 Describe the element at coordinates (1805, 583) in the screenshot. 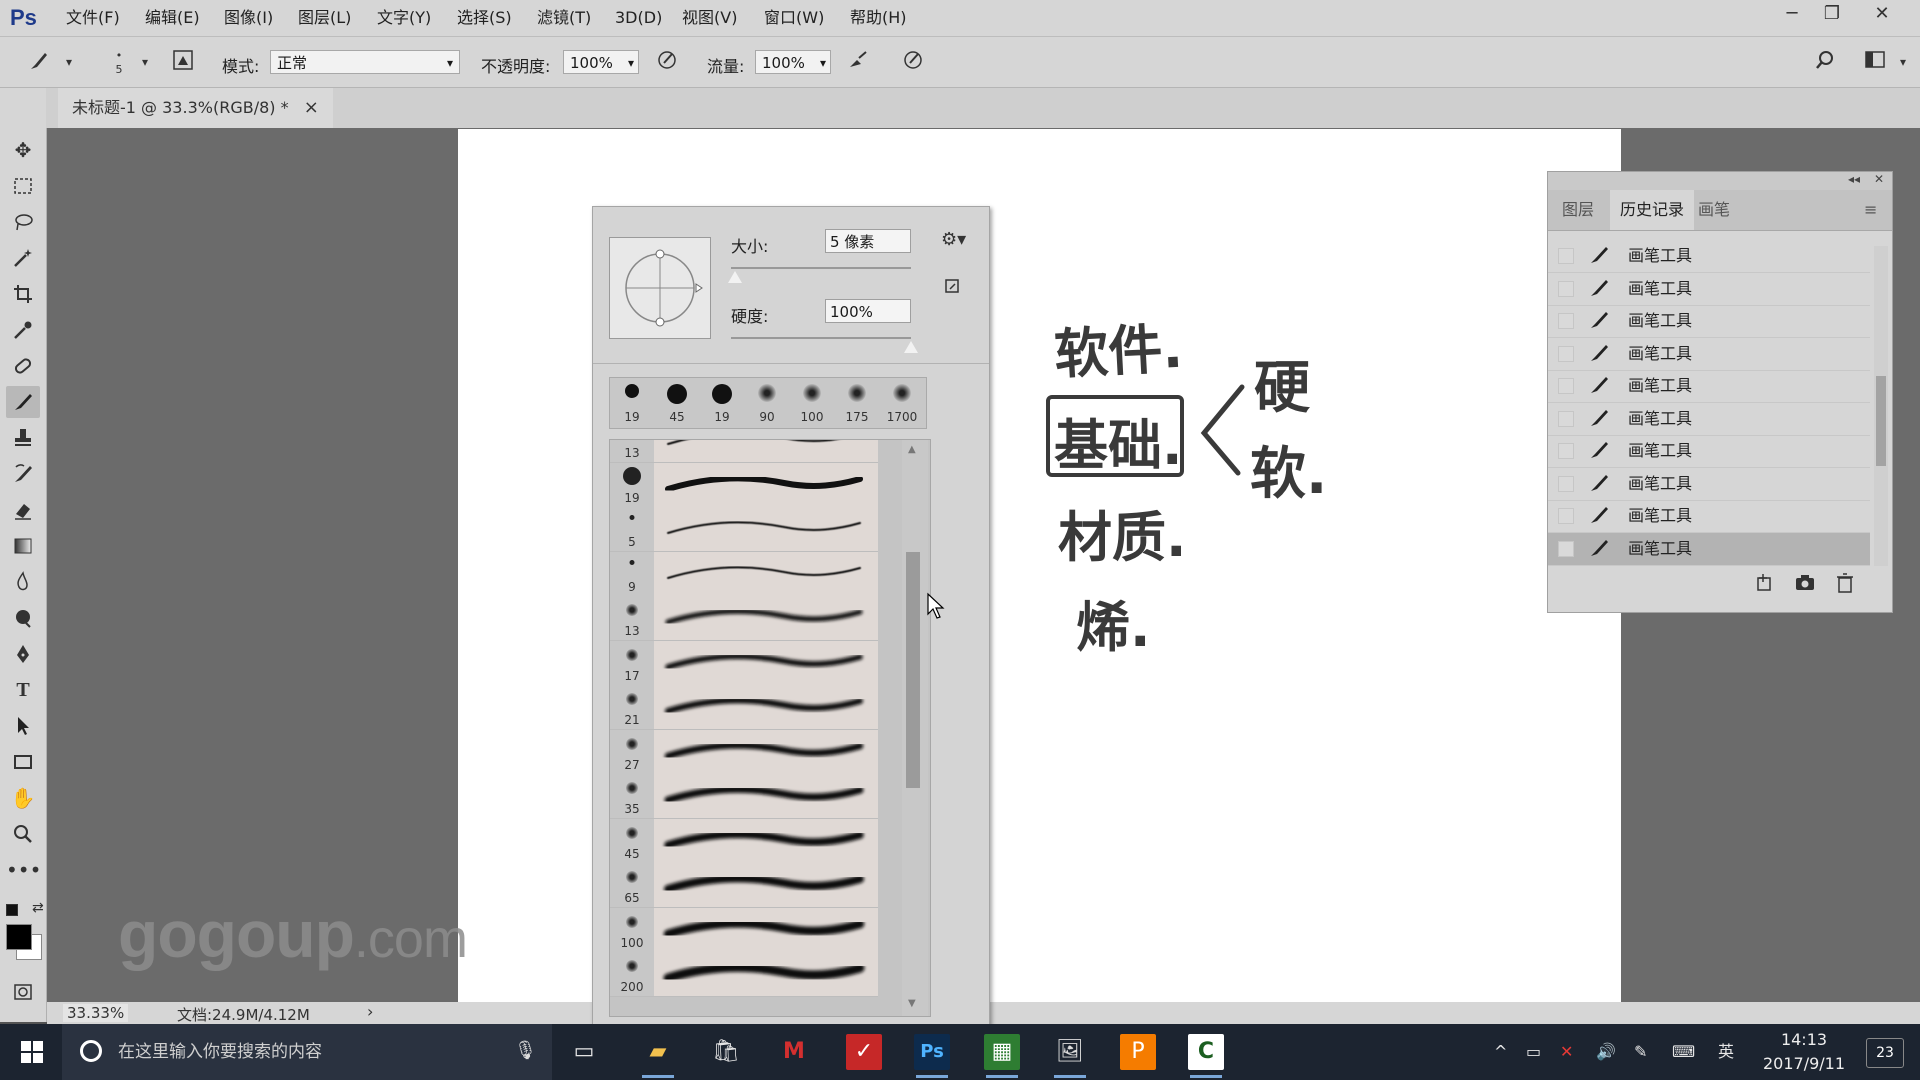

I see `camera-icon` at that location.